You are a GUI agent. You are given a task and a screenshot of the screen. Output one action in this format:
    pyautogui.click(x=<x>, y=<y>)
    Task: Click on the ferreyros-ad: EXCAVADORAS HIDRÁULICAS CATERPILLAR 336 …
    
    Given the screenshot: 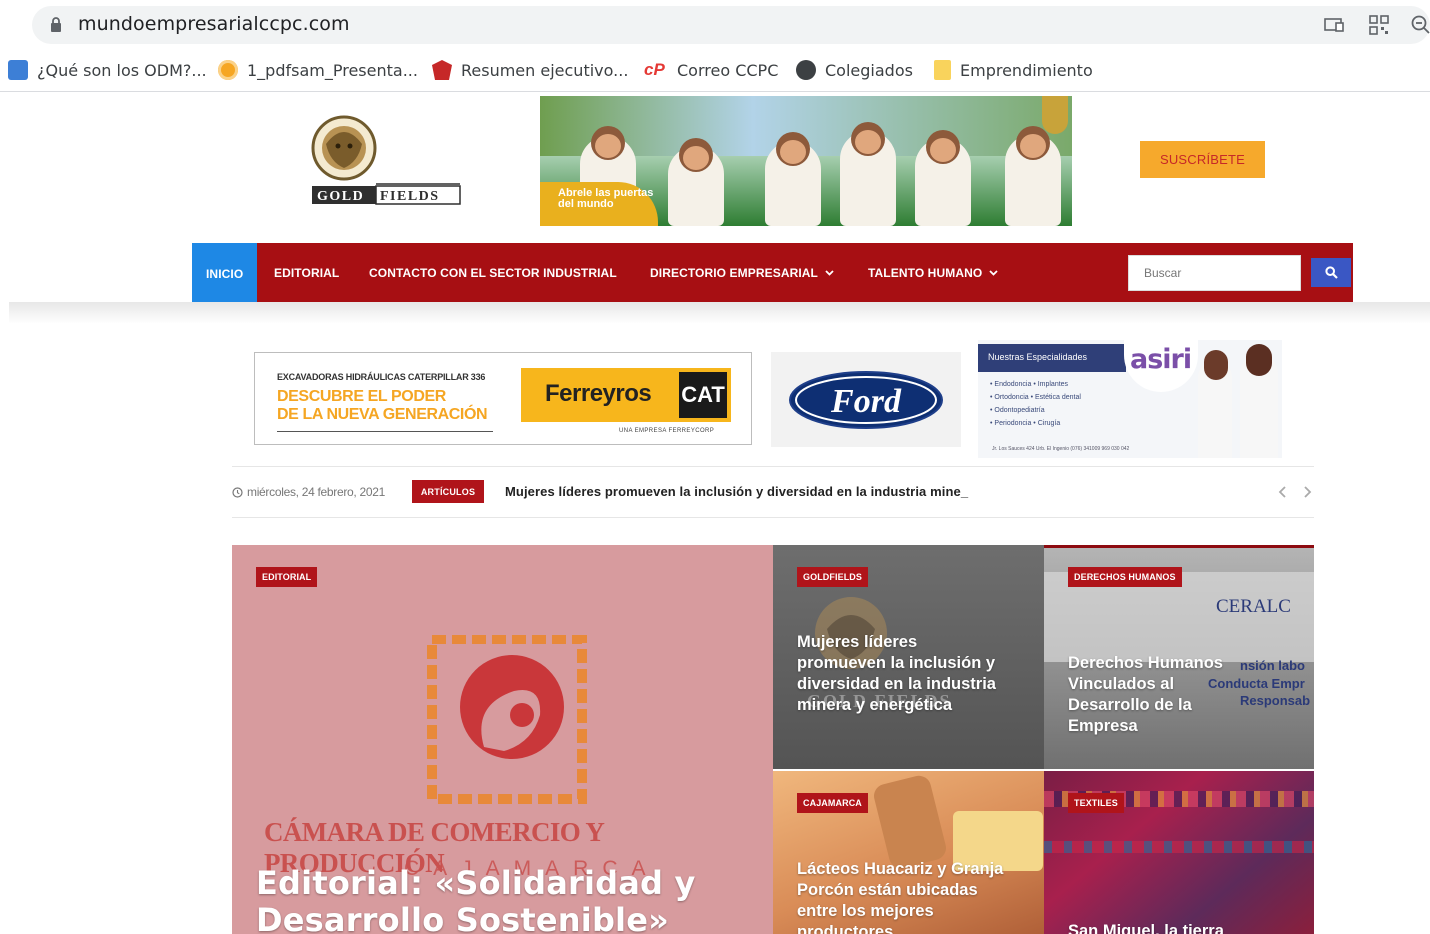 What is the action you would take?
    pyautogui.click(x=503, y=398)
    